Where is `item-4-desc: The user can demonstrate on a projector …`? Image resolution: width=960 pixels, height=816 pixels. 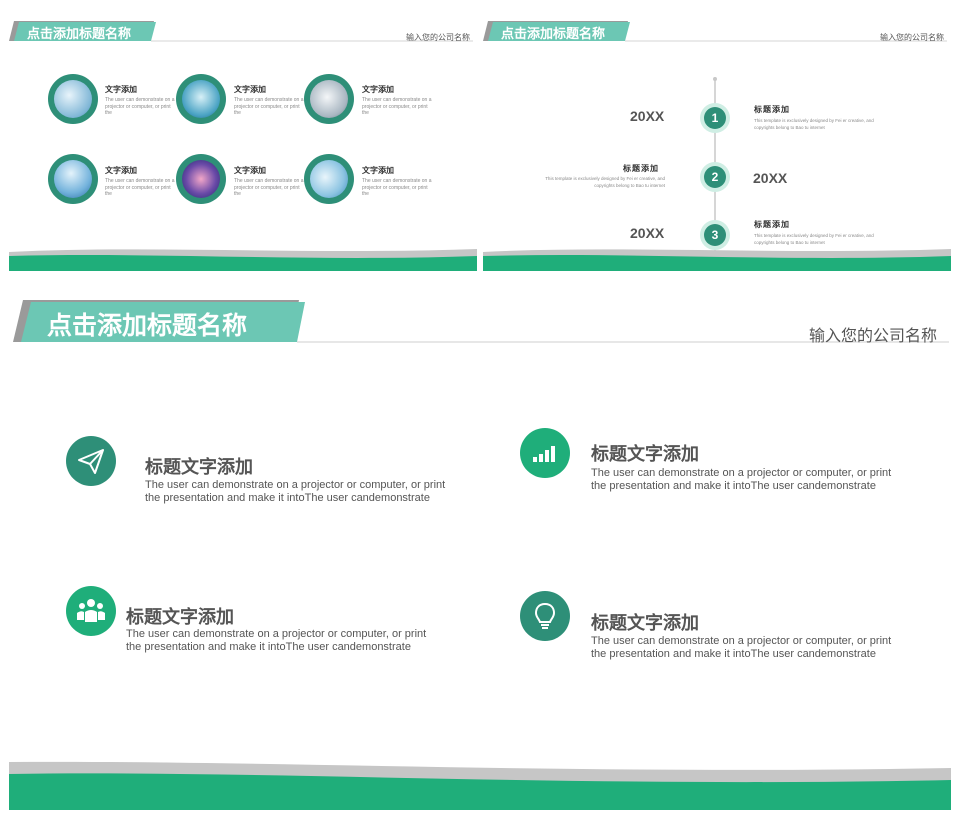
item-4-desc: The user can demonstrate on a projector … is located at coordinates (140, 187).